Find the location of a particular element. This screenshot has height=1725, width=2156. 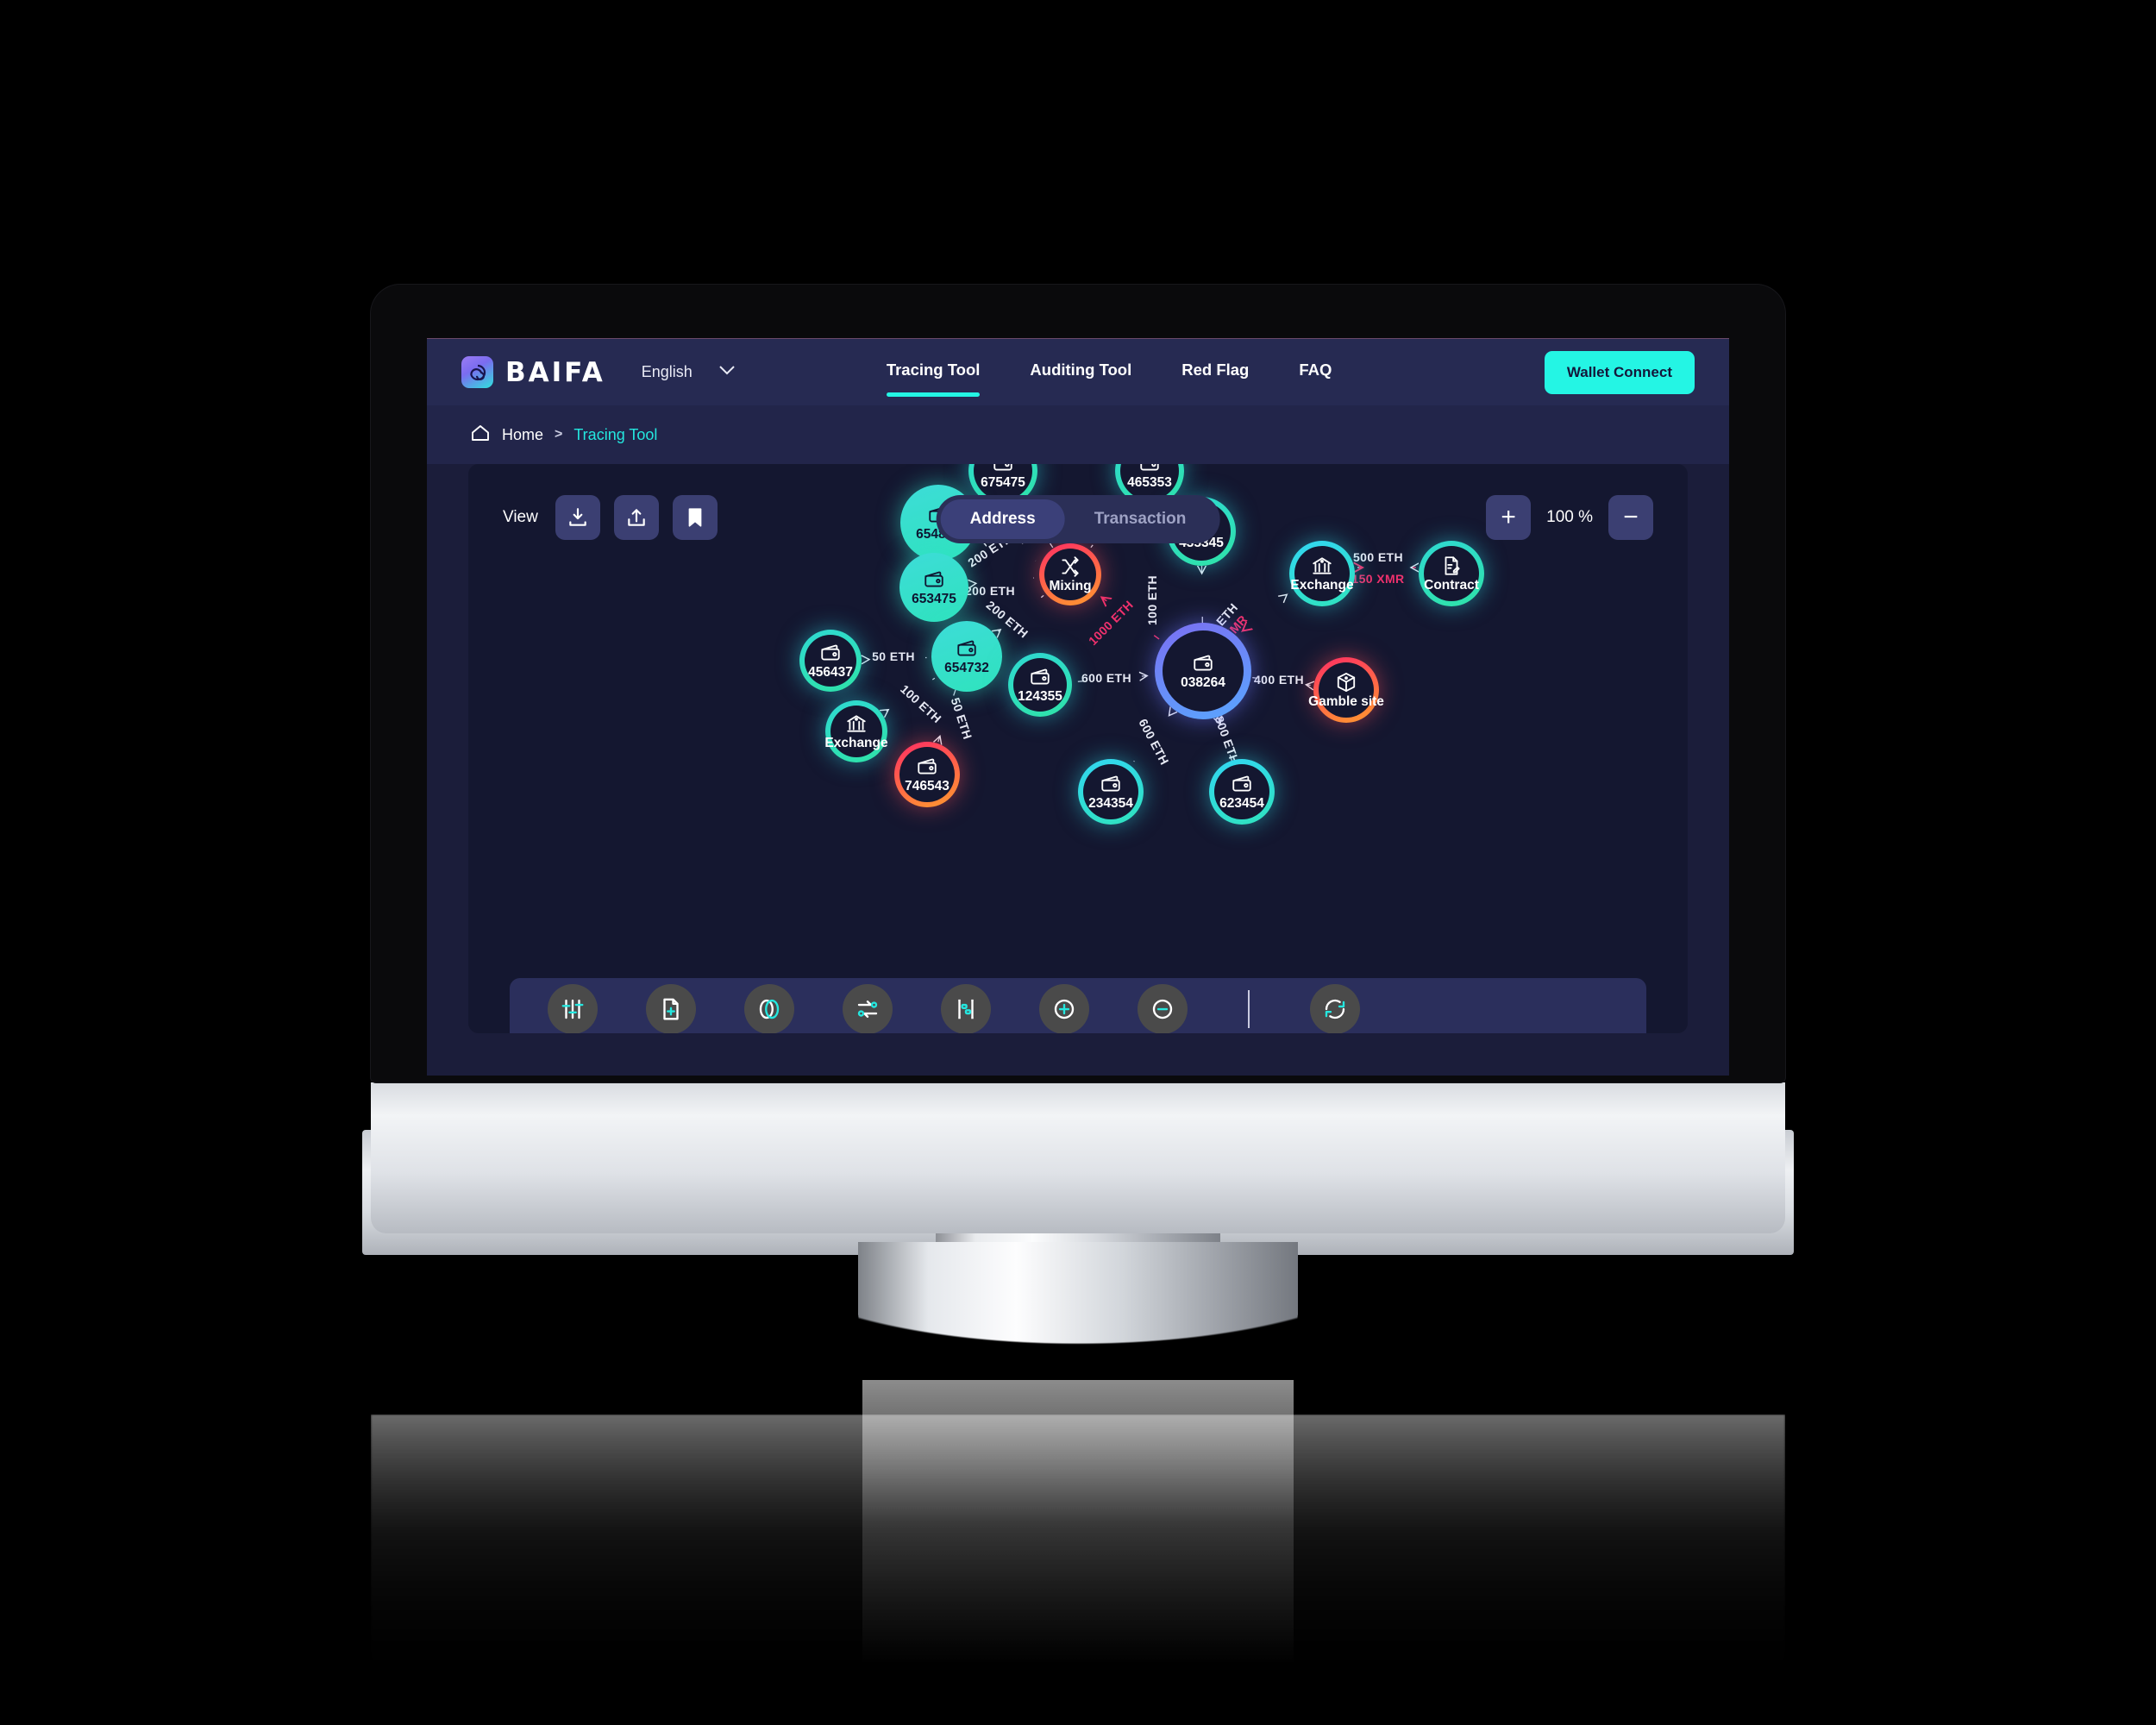

nav-item-tracing-tool: Tracing Tool is located at coordinates (933, 379).